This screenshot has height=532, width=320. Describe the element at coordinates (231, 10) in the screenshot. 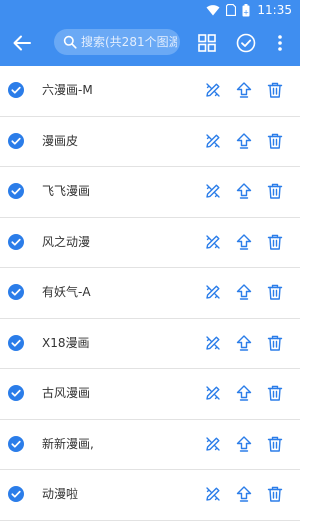

I see `sim-icon` at that location.